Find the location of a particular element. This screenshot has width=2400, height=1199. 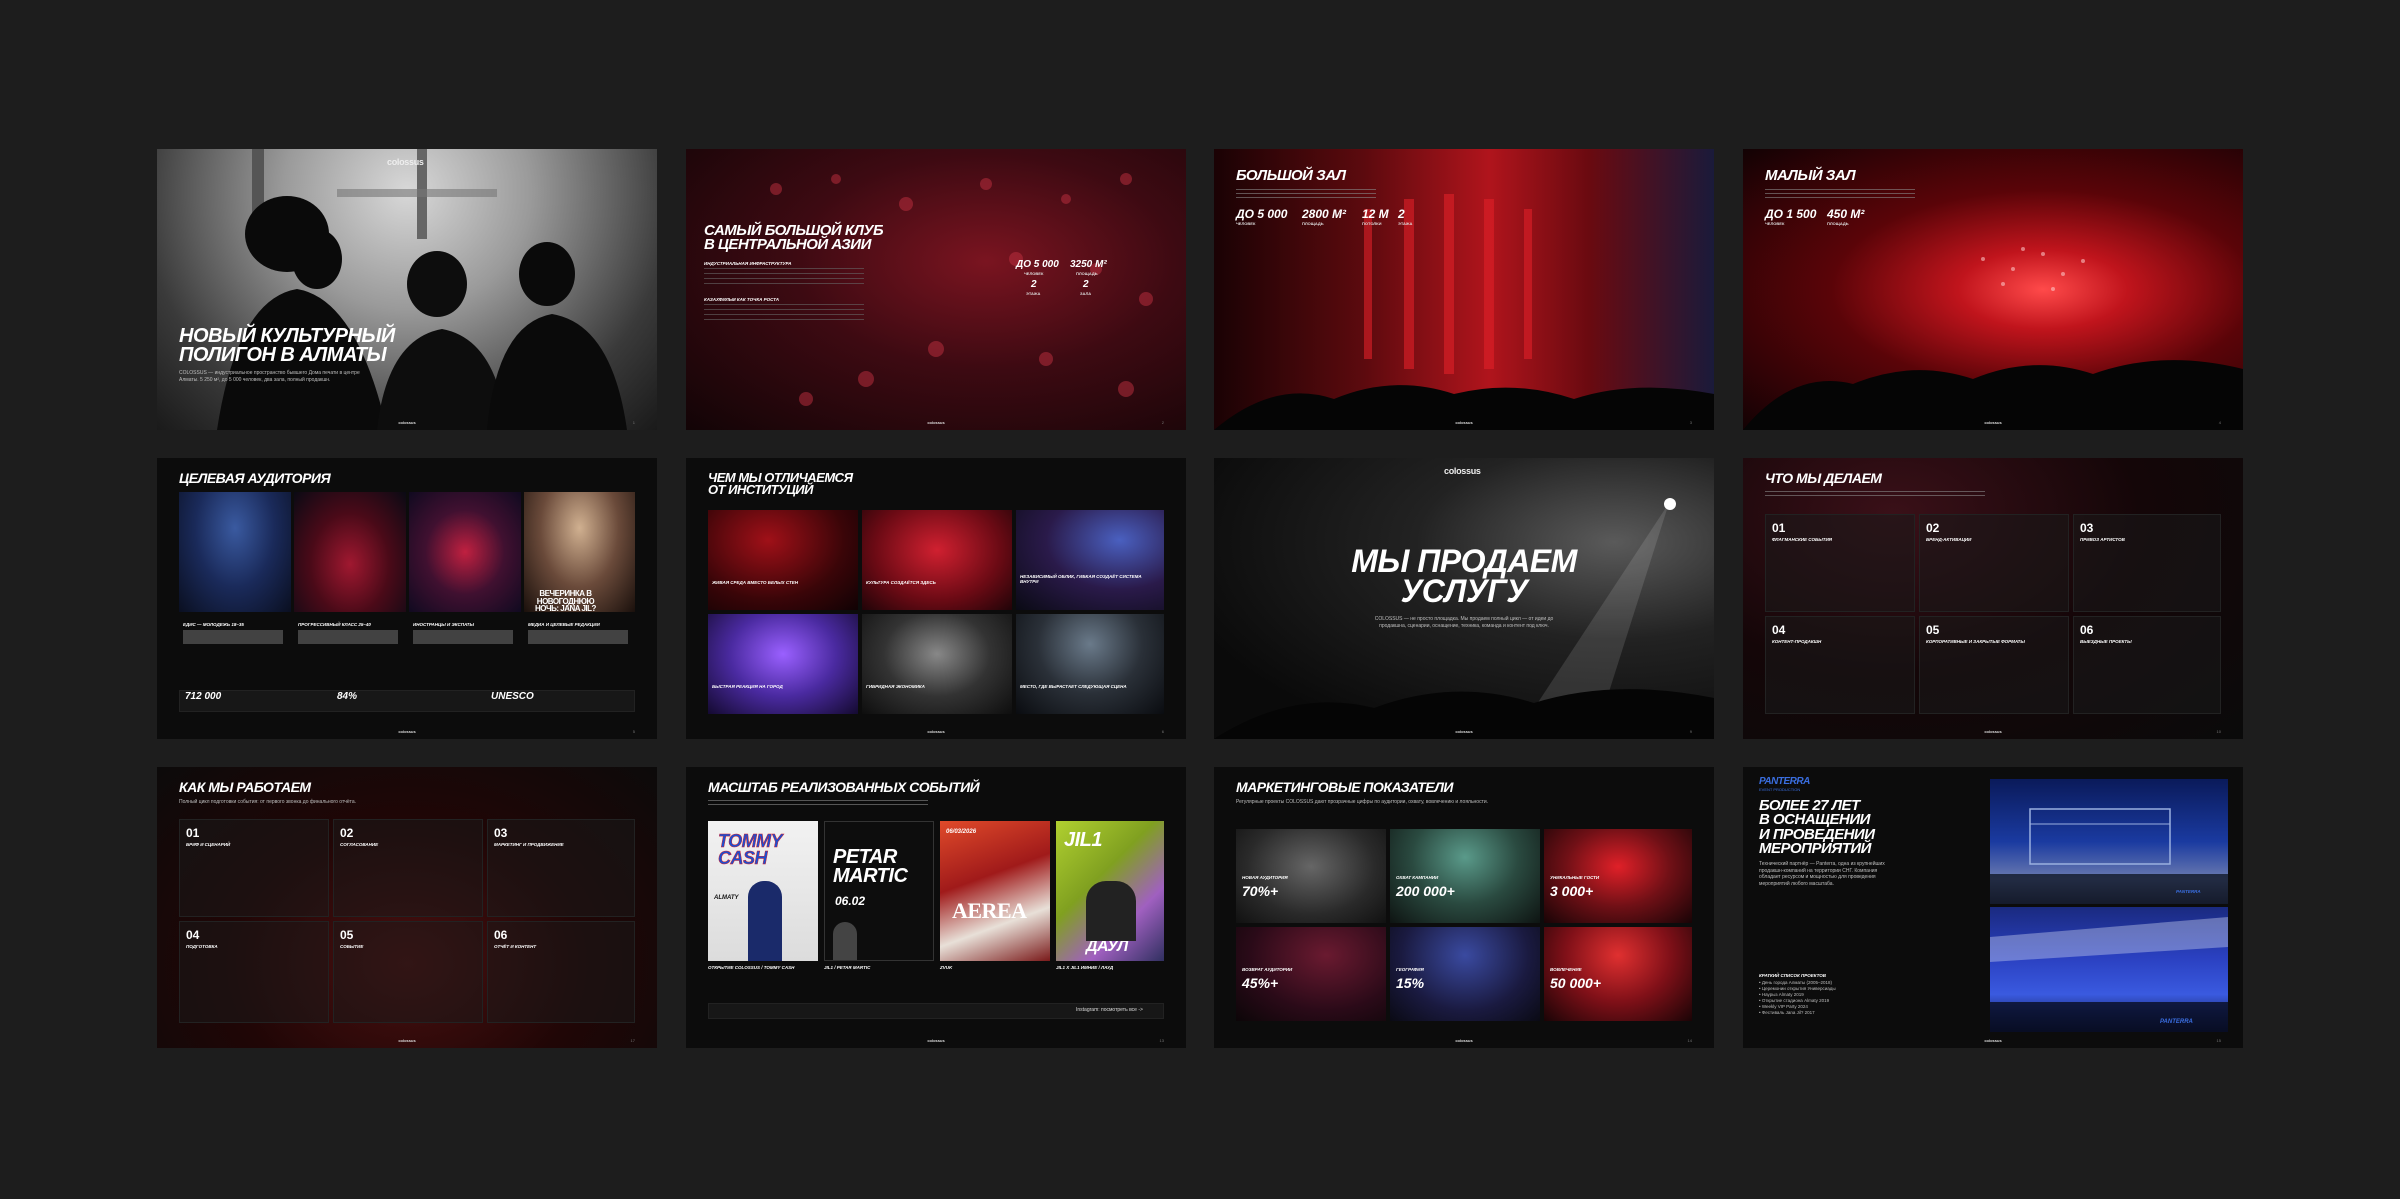

slide-8-card-3-num: 03 is located at coordinates (2087, 528).